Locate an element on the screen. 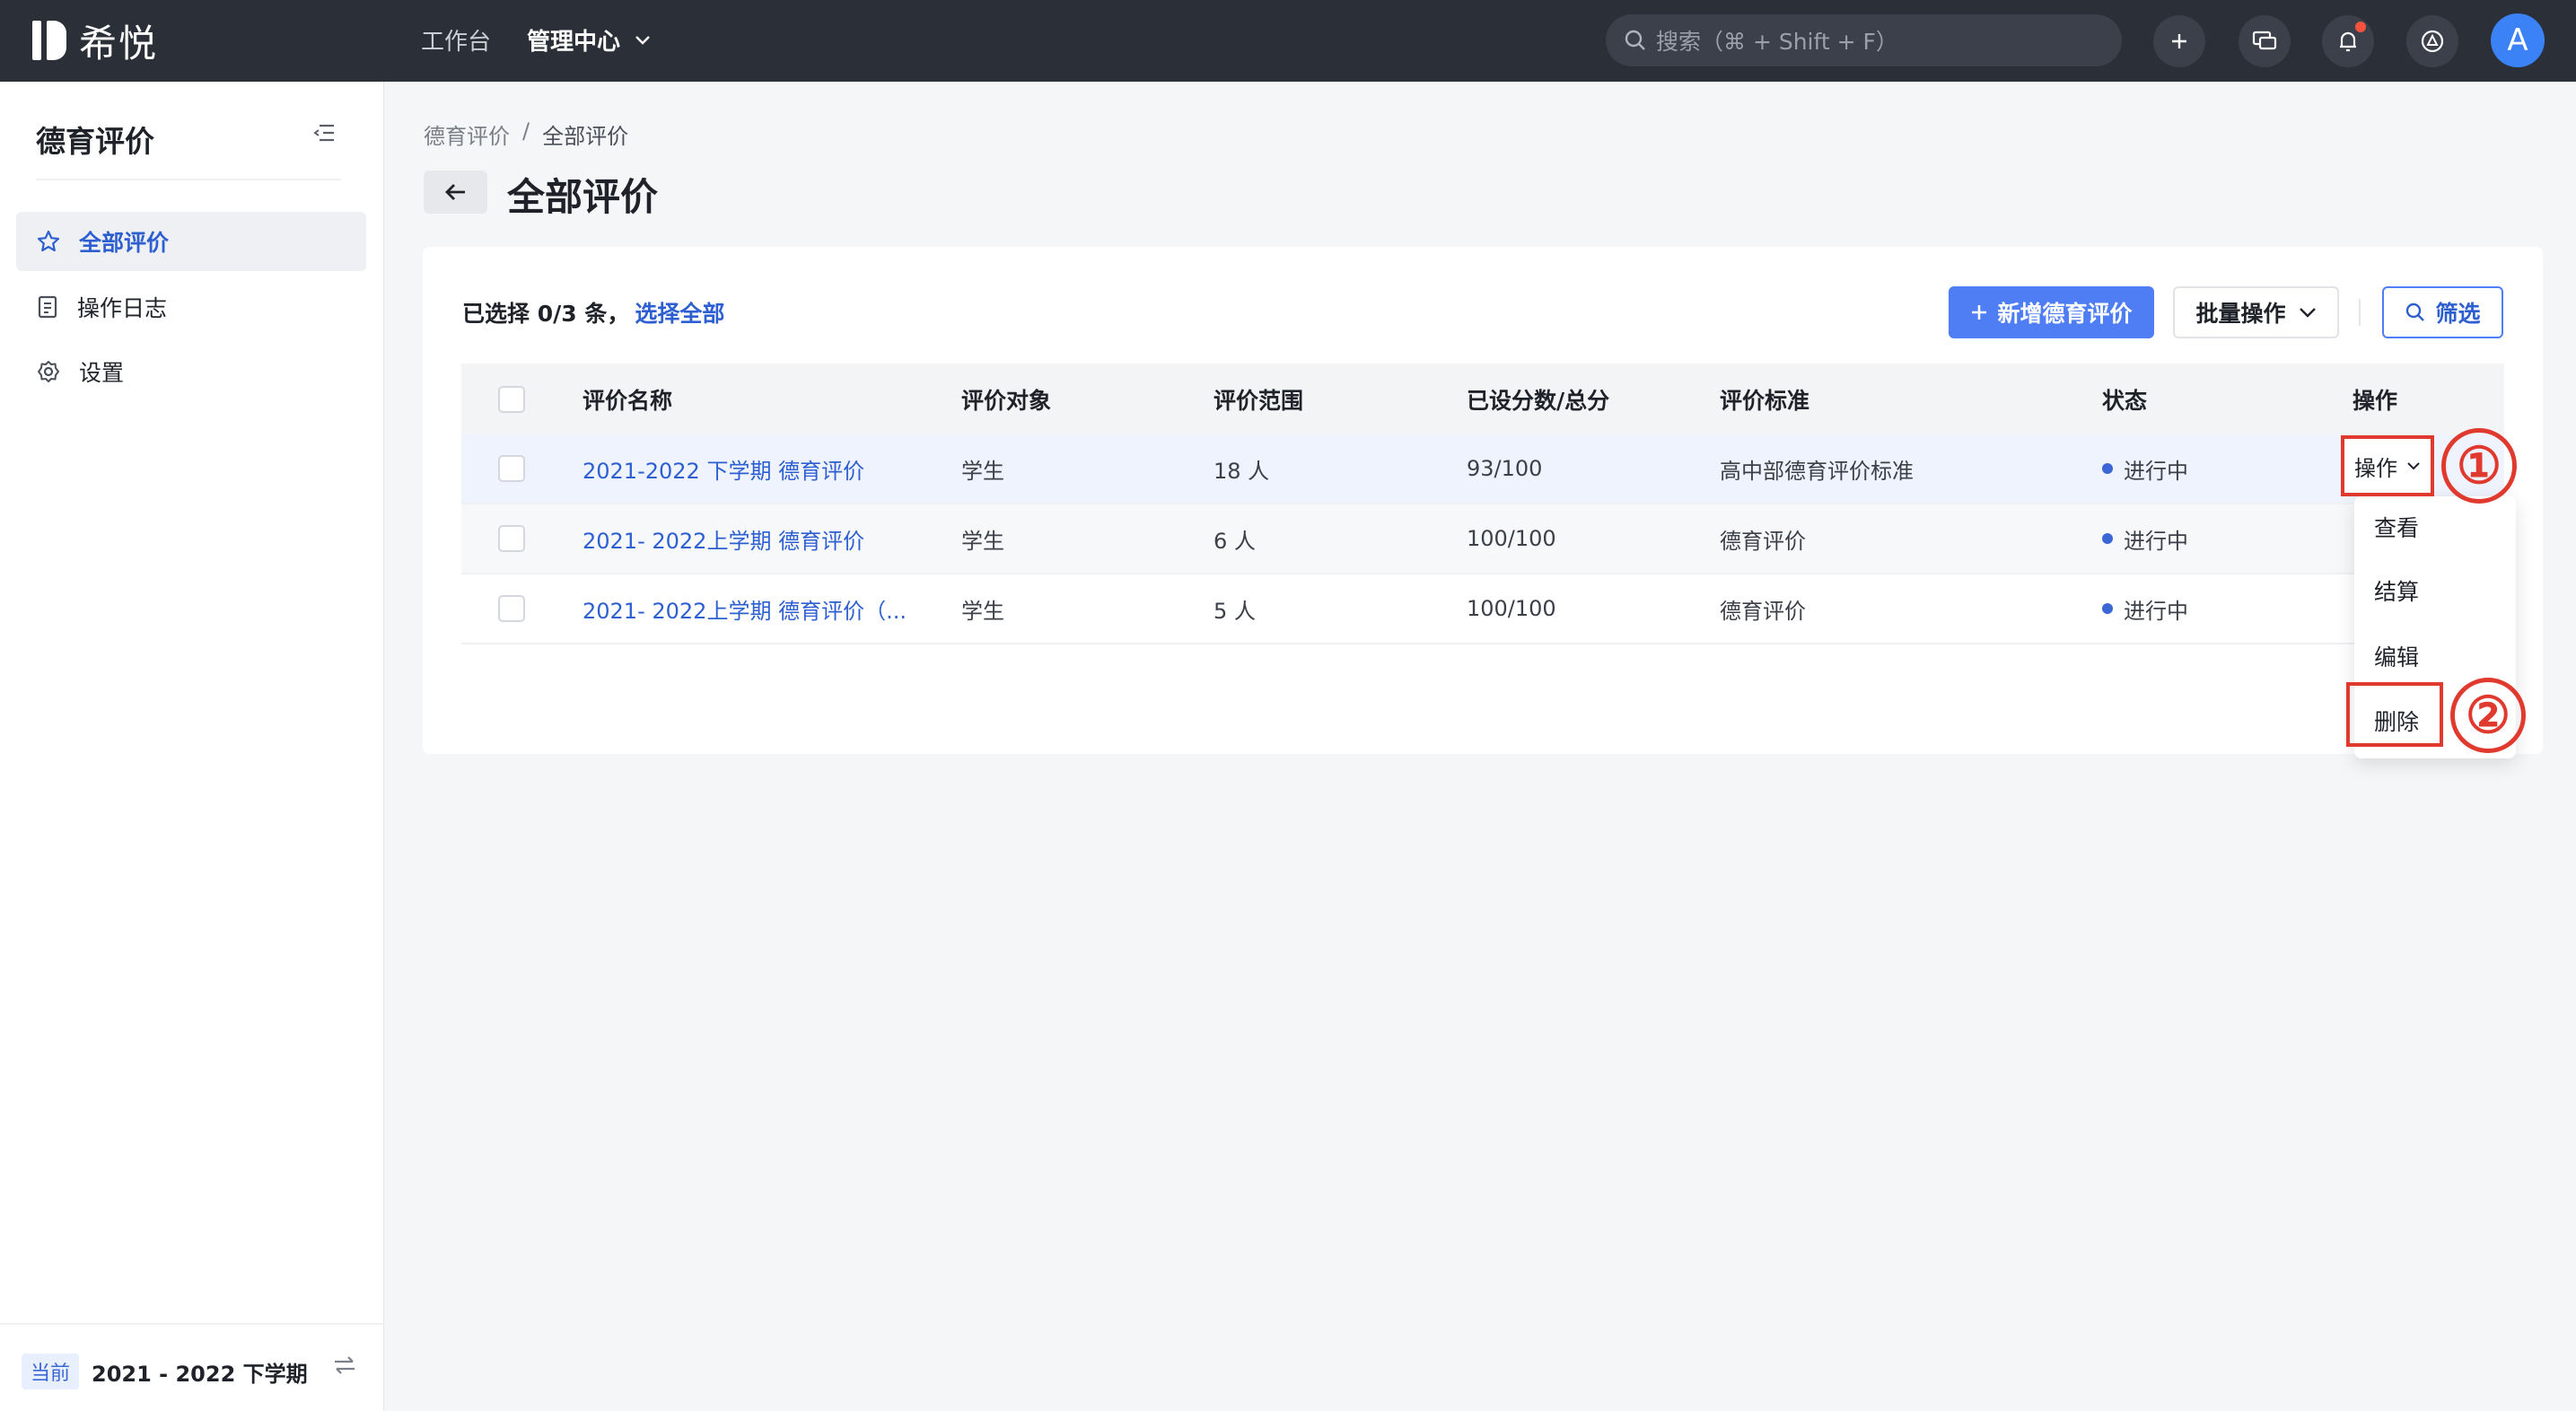 The image size is (2576, 1411). sidebar-item-all-evaluations: 全部评价 is located at coordinates (191, 241).